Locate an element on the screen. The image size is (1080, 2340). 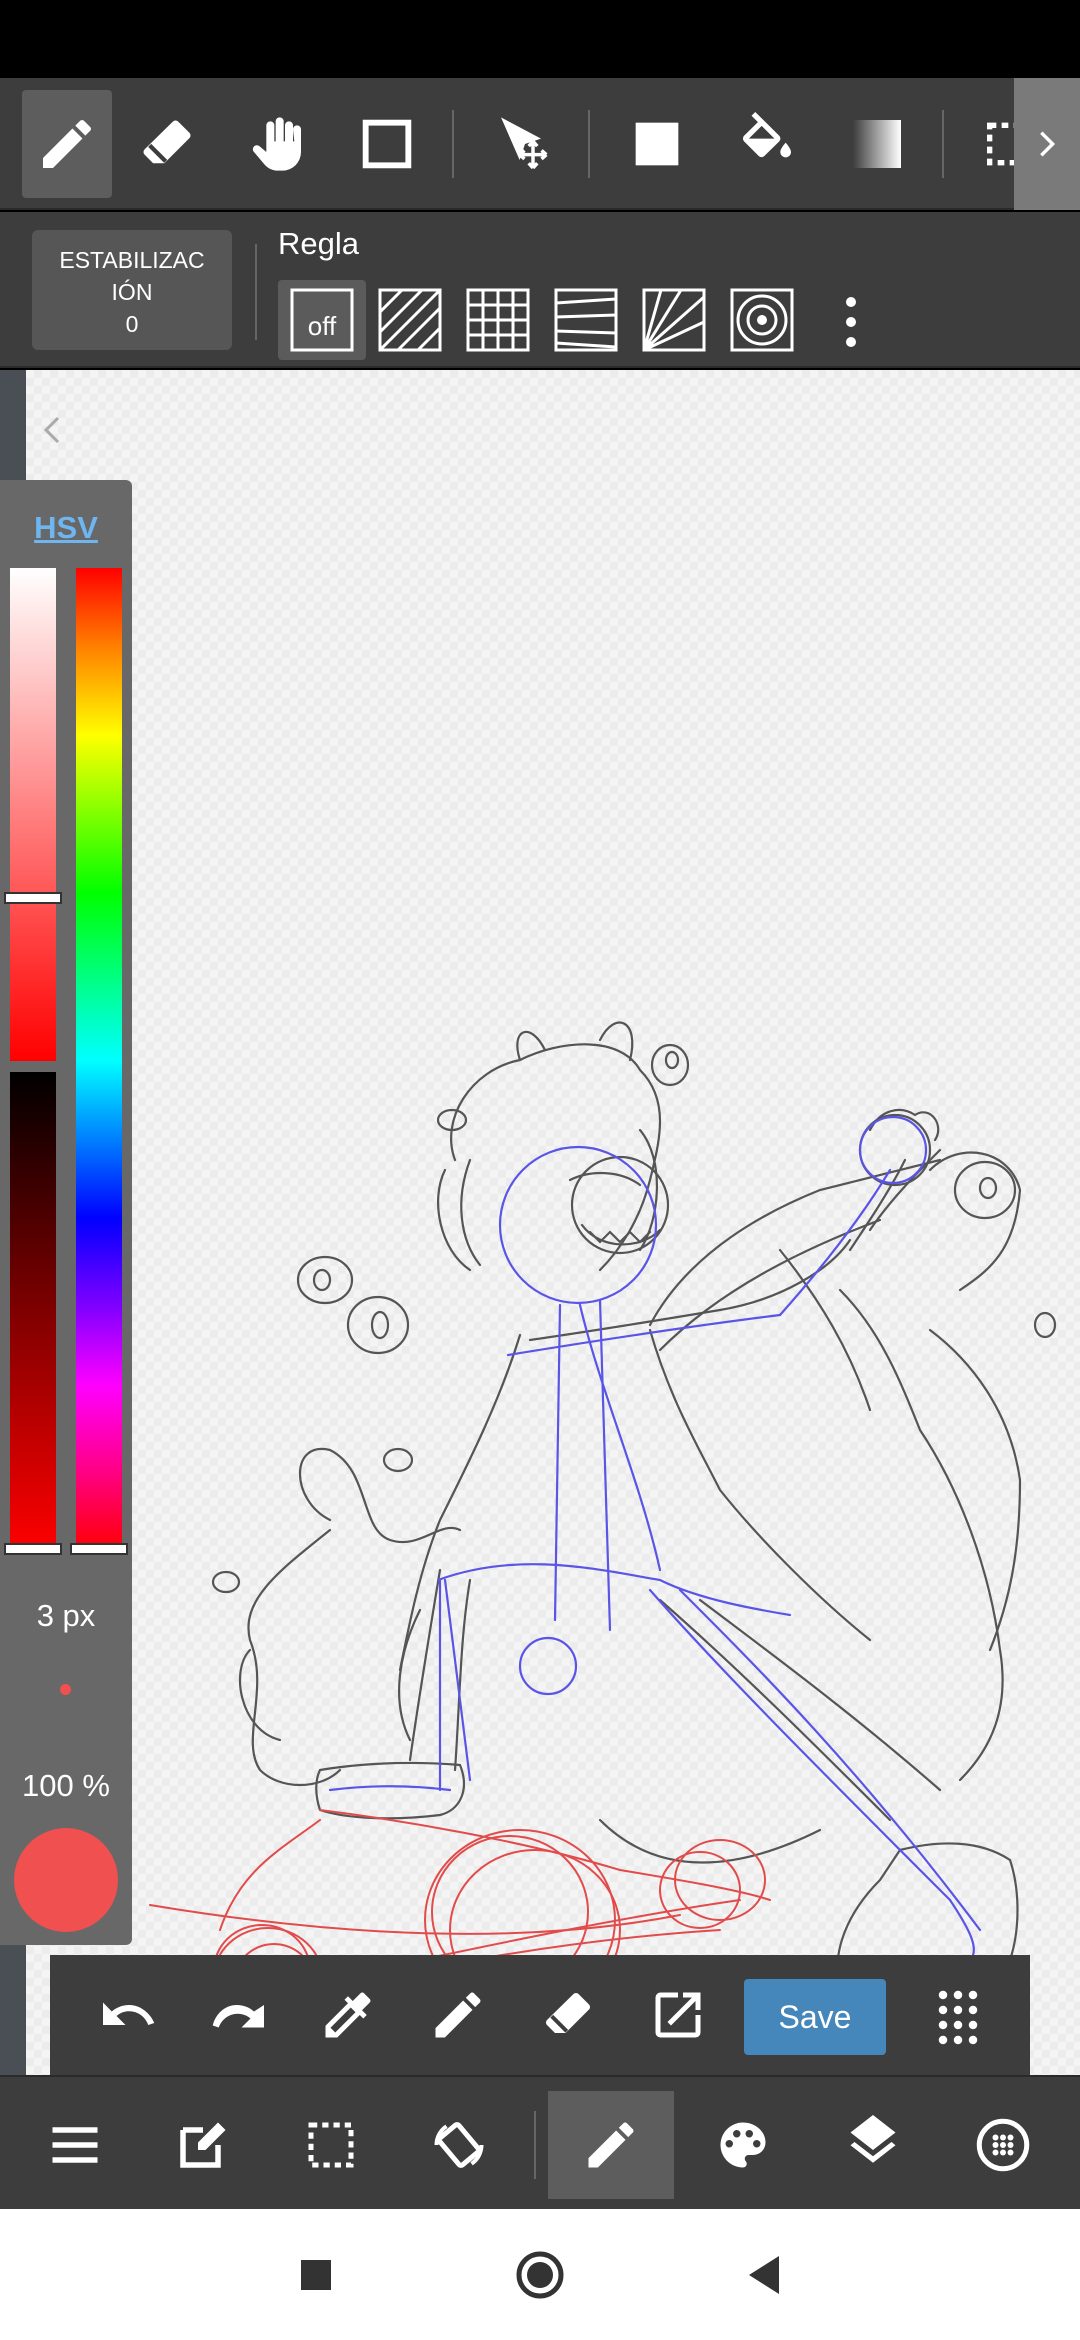
tool-toolbar is located at coordinates (540, 144).